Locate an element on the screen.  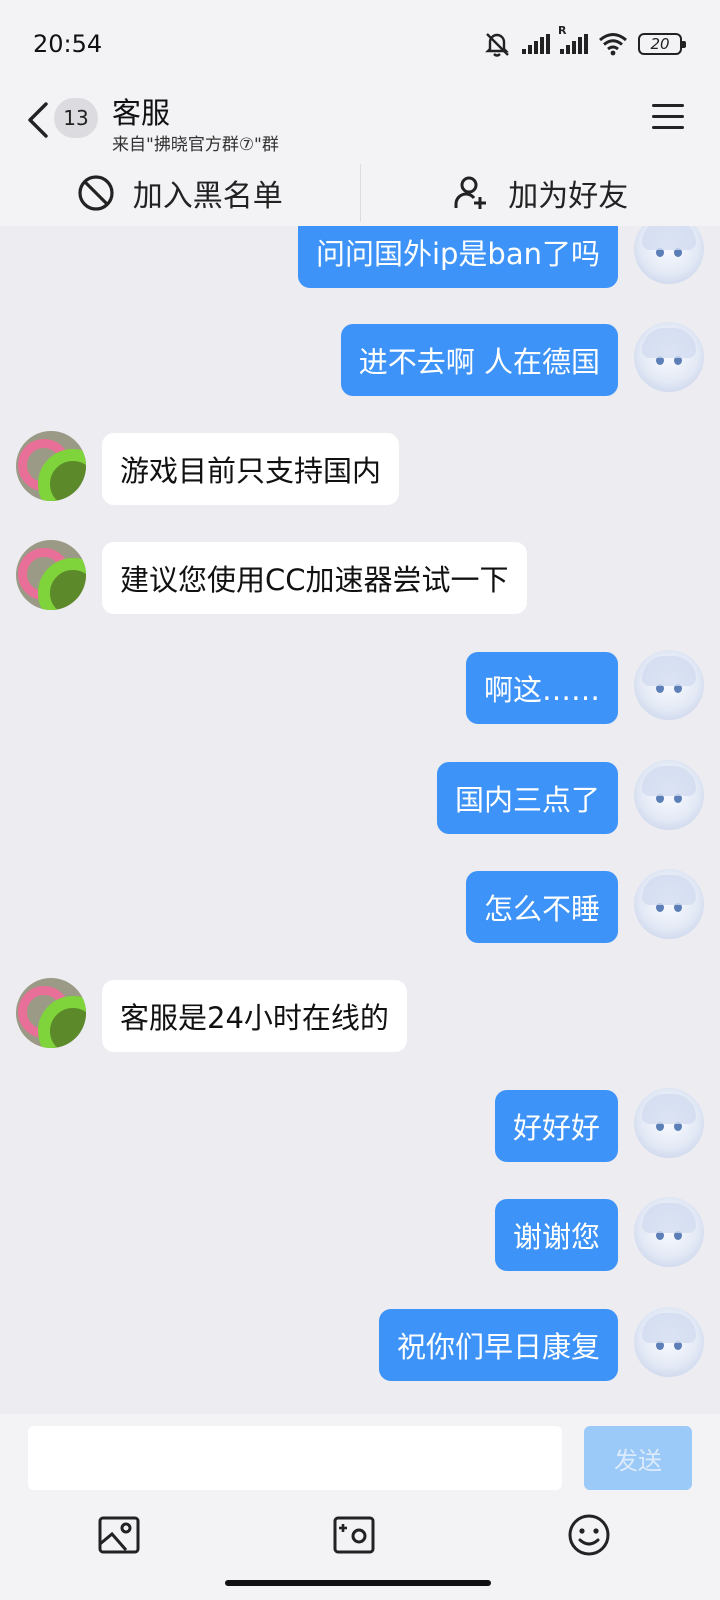
battery-level: 20 is located at coordinates (660, 44).